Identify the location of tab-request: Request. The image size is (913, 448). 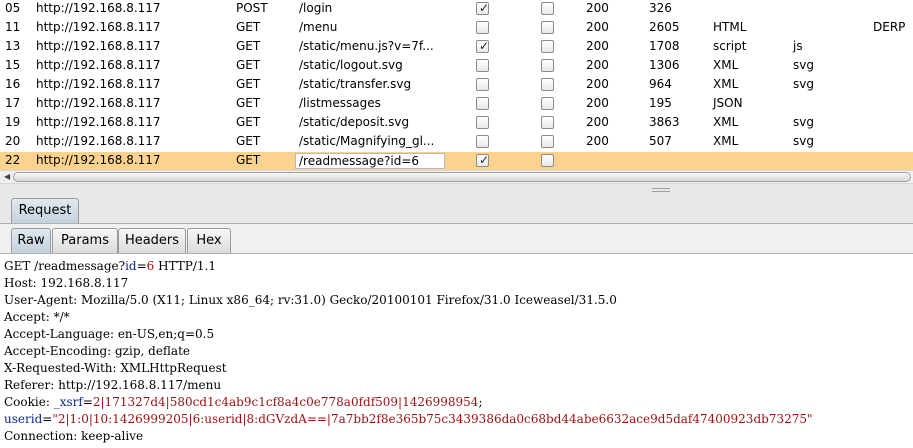
(45, 210).